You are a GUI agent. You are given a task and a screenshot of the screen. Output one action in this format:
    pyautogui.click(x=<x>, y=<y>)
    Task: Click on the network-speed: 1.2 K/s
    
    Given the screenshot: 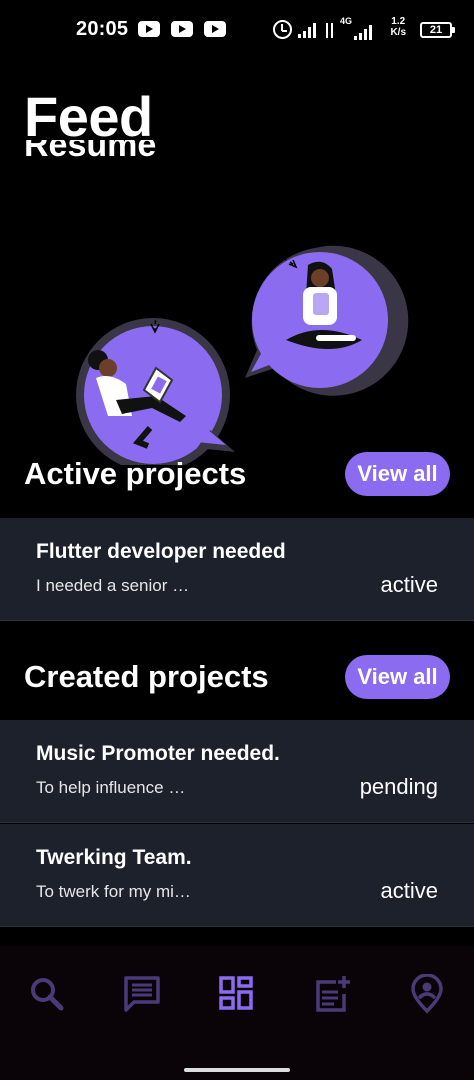 What is the action you would take?
    pyautogui.click(x=398, y=27)
    